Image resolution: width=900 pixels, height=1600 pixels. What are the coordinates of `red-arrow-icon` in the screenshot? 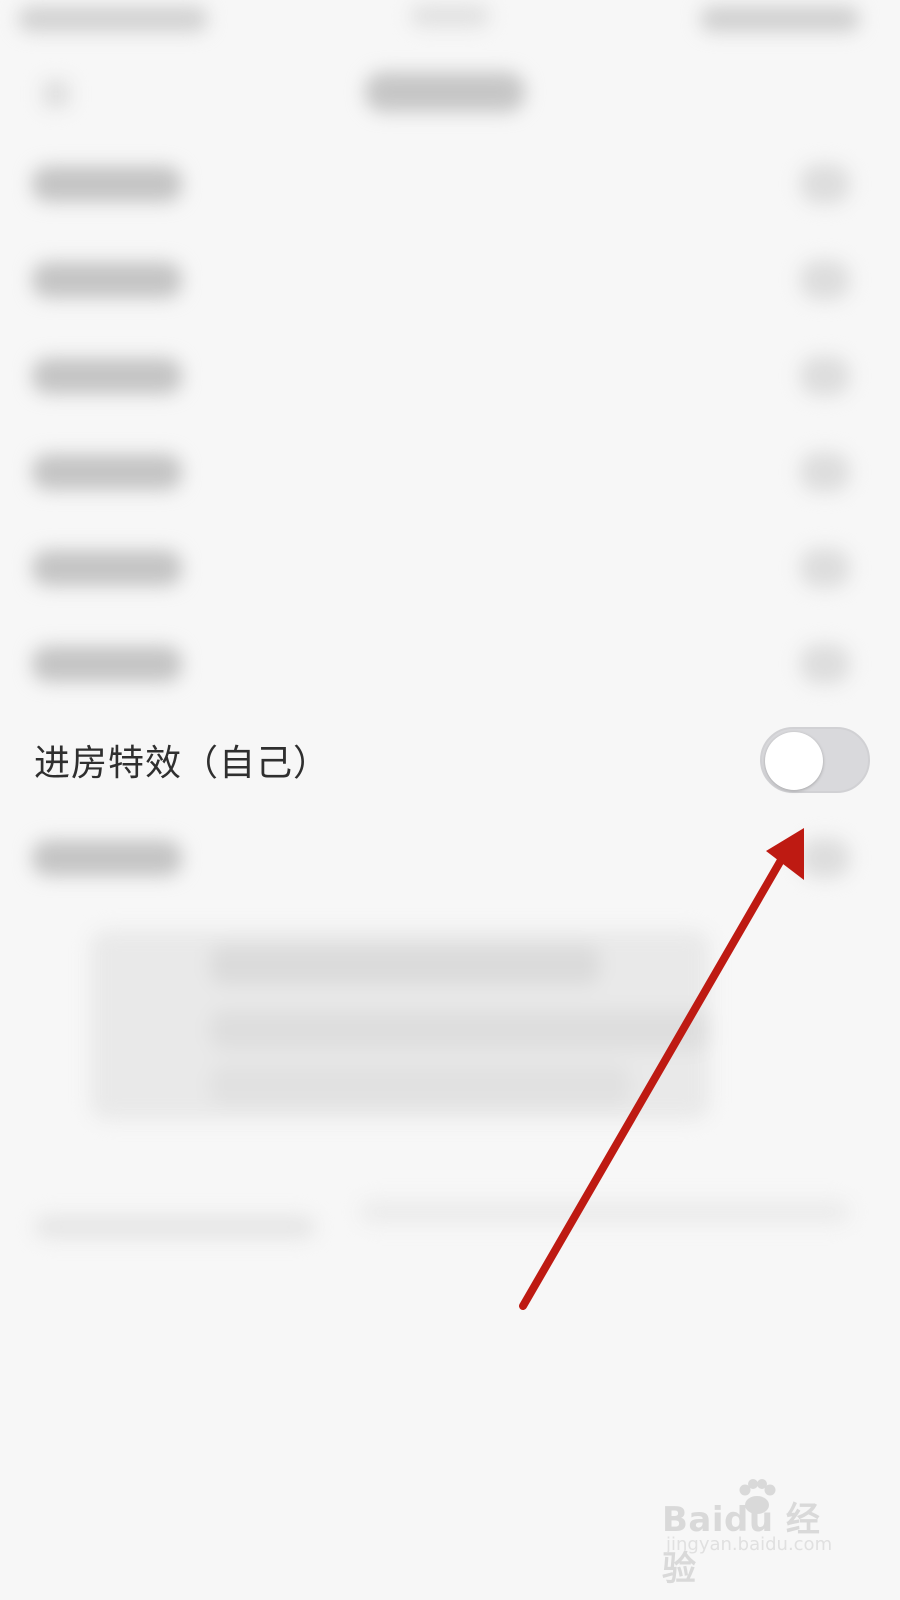 It's located at (661, 1069).